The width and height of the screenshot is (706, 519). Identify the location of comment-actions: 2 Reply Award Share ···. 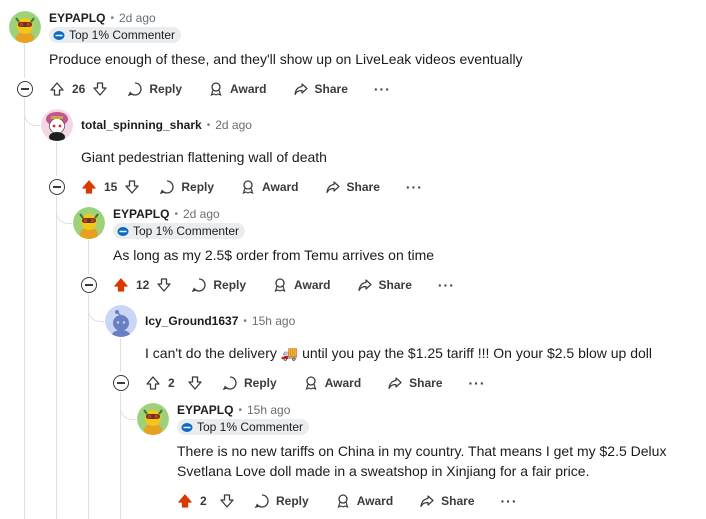
(350, 501).